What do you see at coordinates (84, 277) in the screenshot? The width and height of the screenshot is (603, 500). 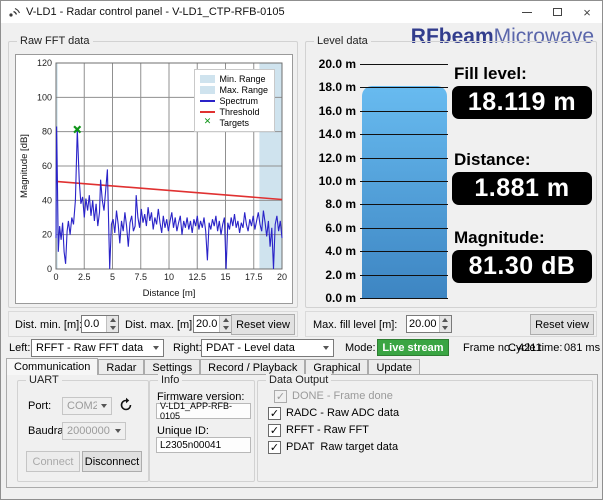 I see `svg-text: 2.5` at bounding box center [84, 277].